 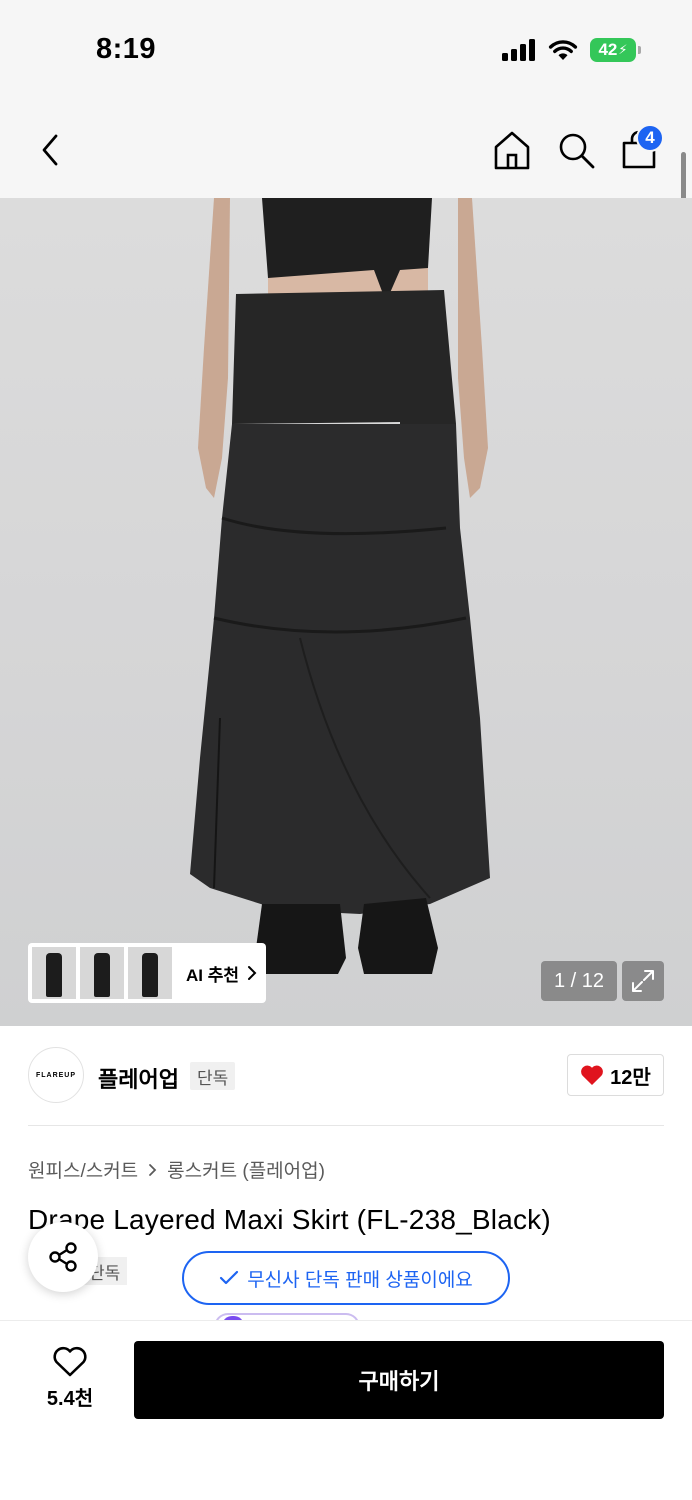 I want to click on home-icon, so click(x=512, y=150).